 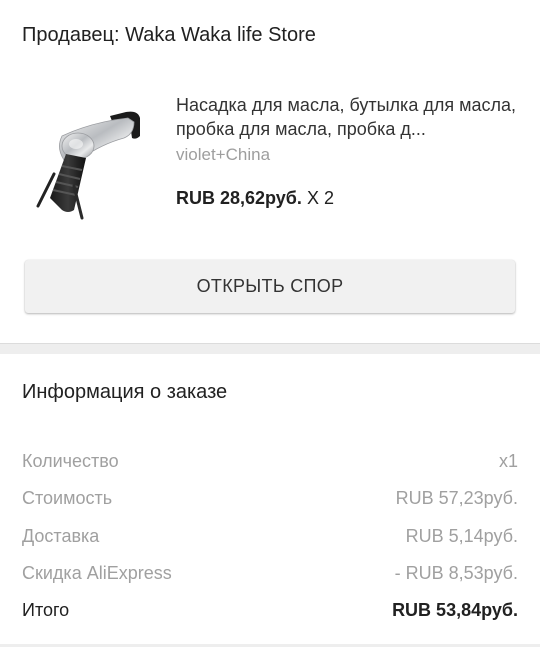 I want to click on section-divider, so click(x=270, y=348).